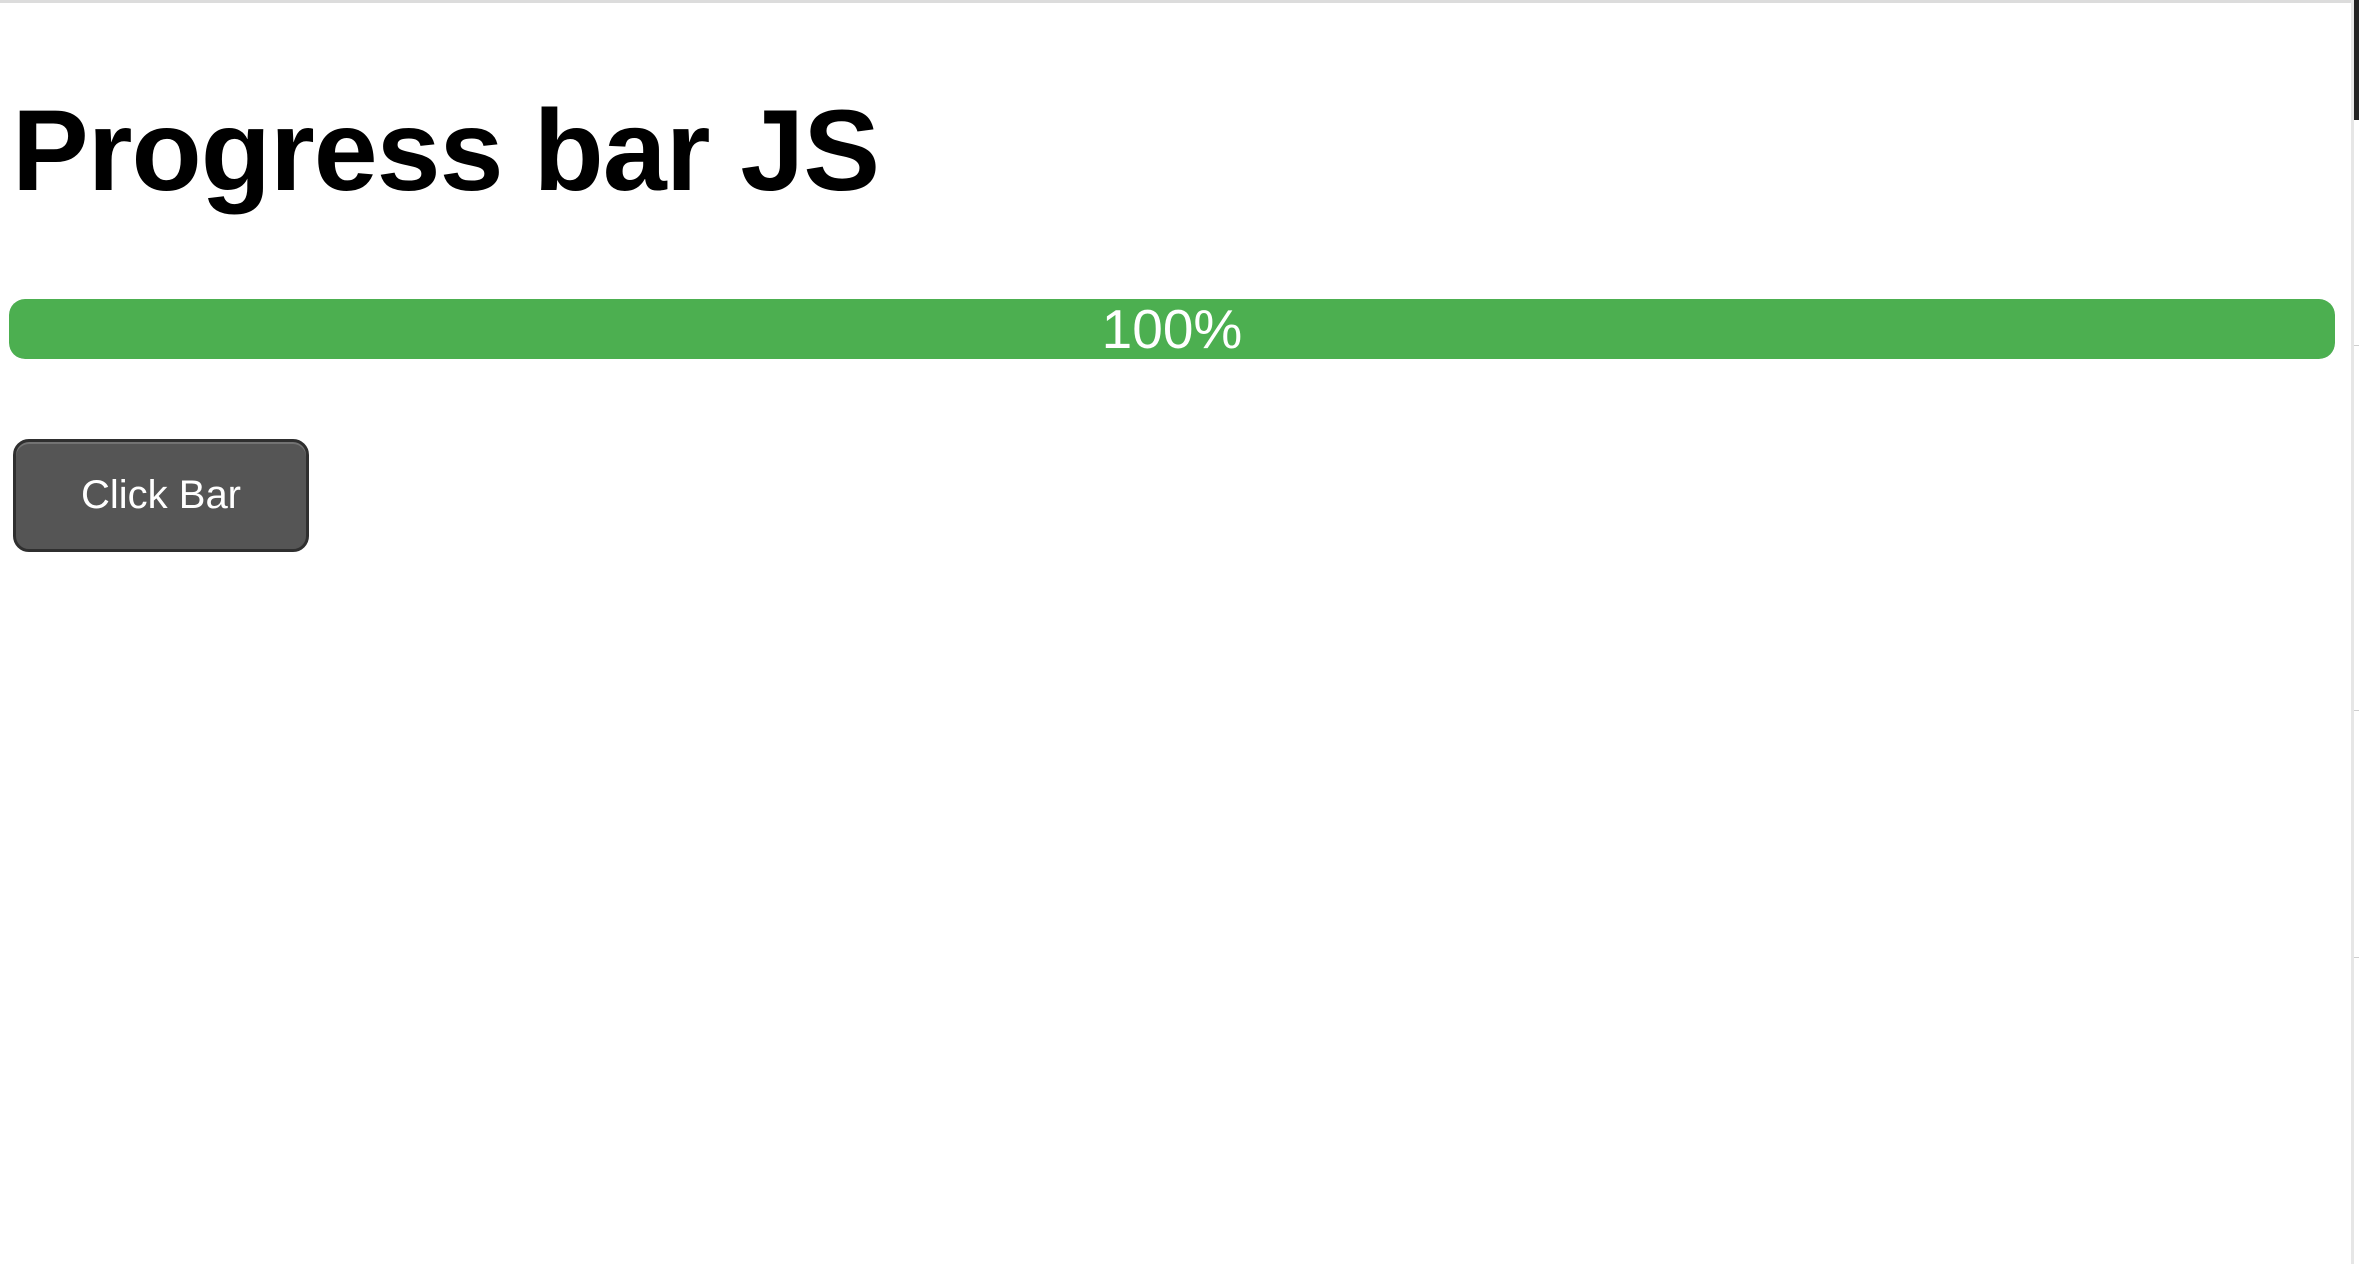  Describe the element at coordinates (446, 151) in the screenshot. I see `page-title: Progress bar JS` at that location.